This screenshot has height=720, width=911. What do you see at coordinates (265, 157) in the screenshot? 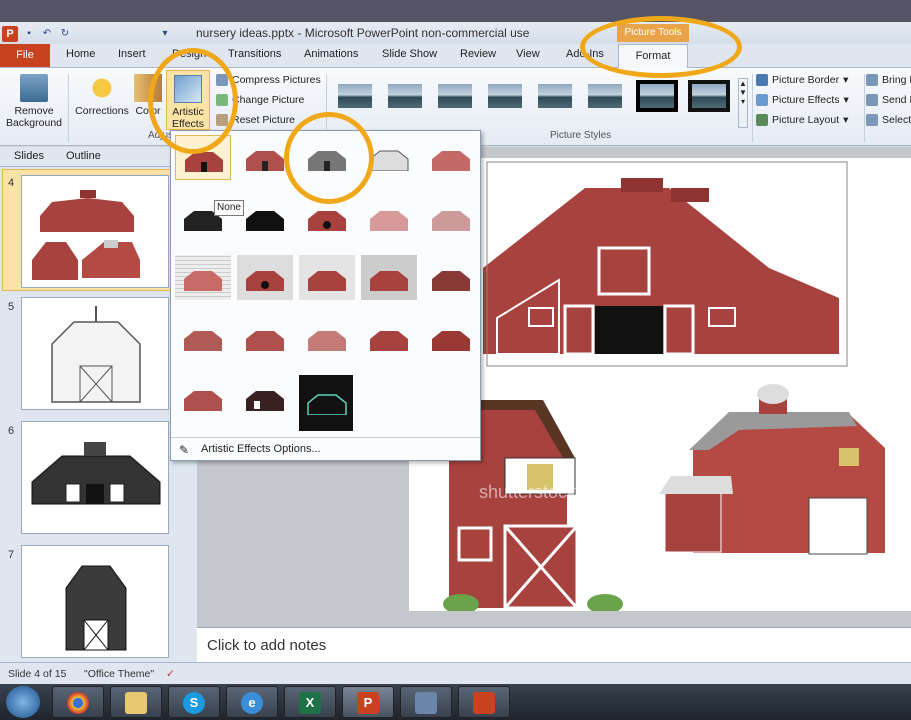
I see `effect-marker` at bounding box center [265, 157].